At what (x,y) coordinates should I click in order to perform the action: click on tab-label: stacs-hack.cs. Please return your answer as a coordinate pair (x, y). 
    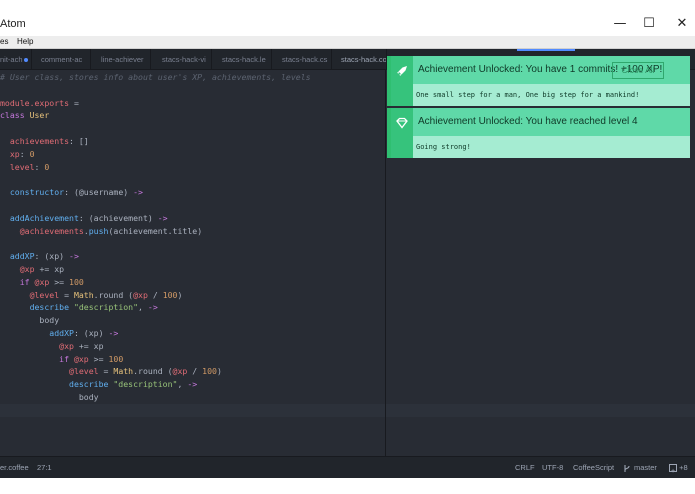
    Looking at the image, I should click on (305, 59).